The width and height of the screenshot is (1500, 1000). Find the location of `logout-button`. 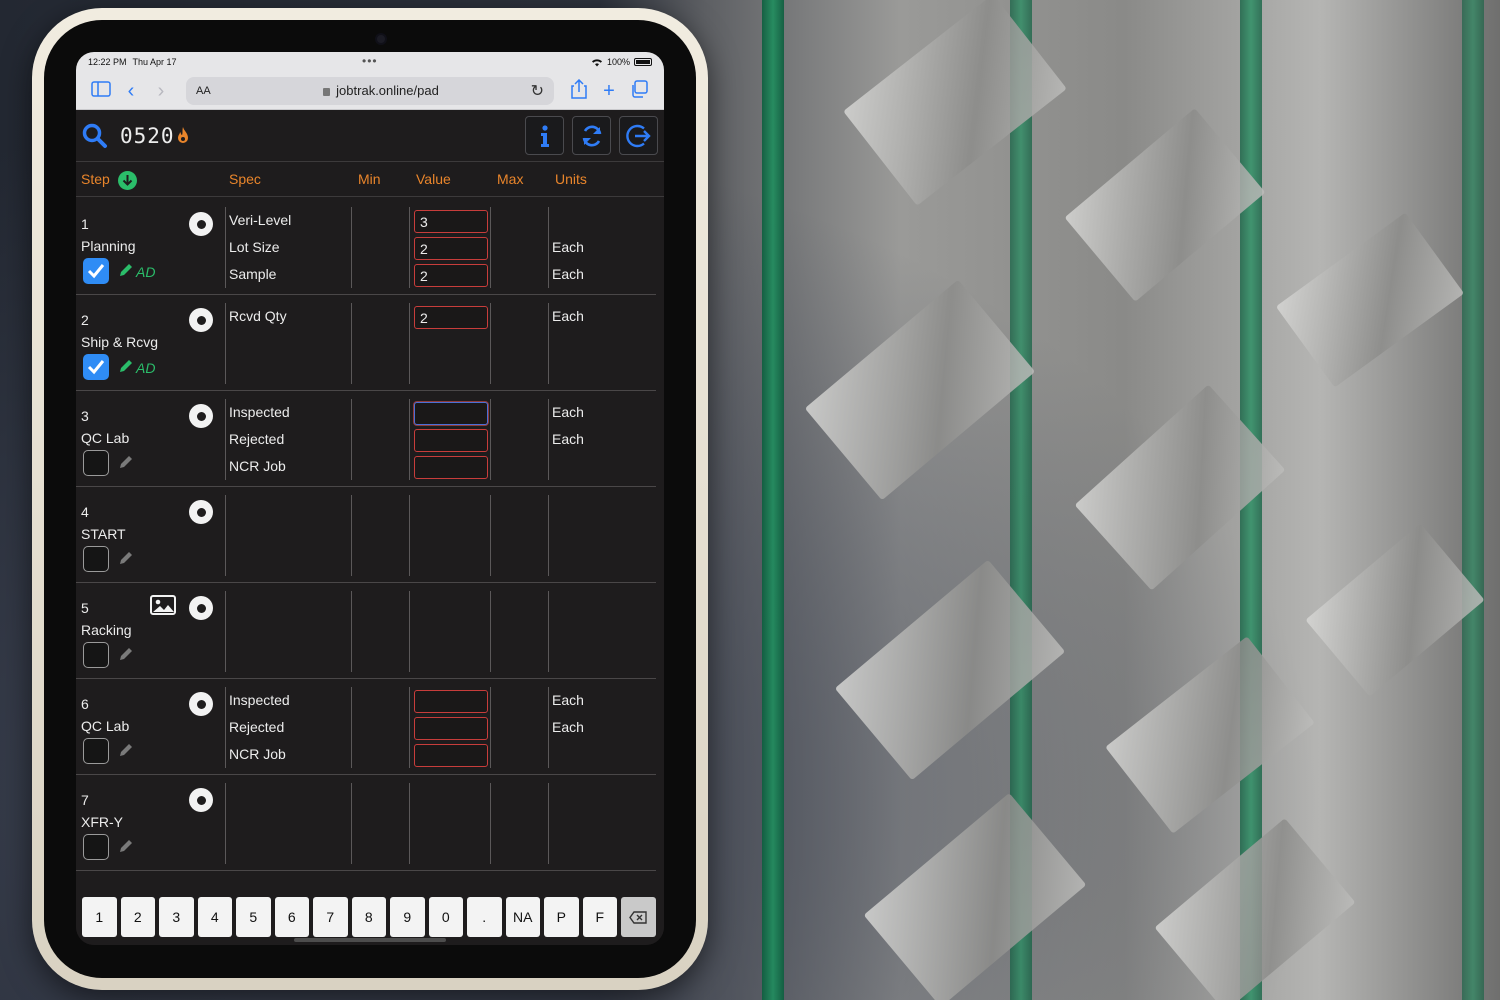

logout-button is located at coordinates (638, 135).